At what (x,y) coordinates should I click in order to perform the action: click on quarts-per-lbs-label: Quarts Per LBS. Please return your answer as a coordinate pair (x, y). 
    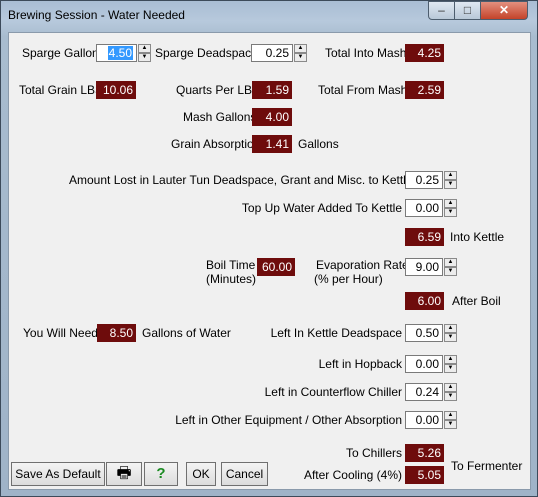
    Looking at the image, I should click on (218, 90).